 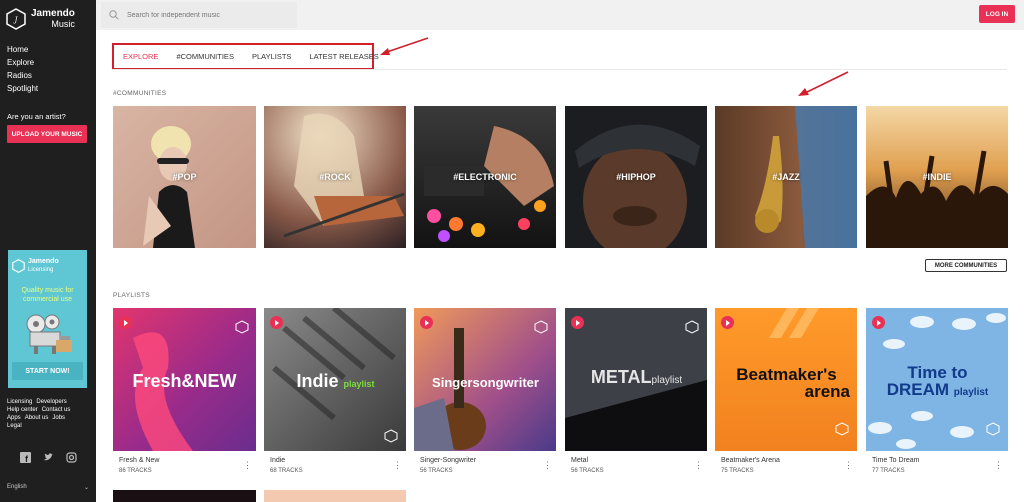 I want to click on community-card-indie: #INDIE, so click(x=937, y=177).